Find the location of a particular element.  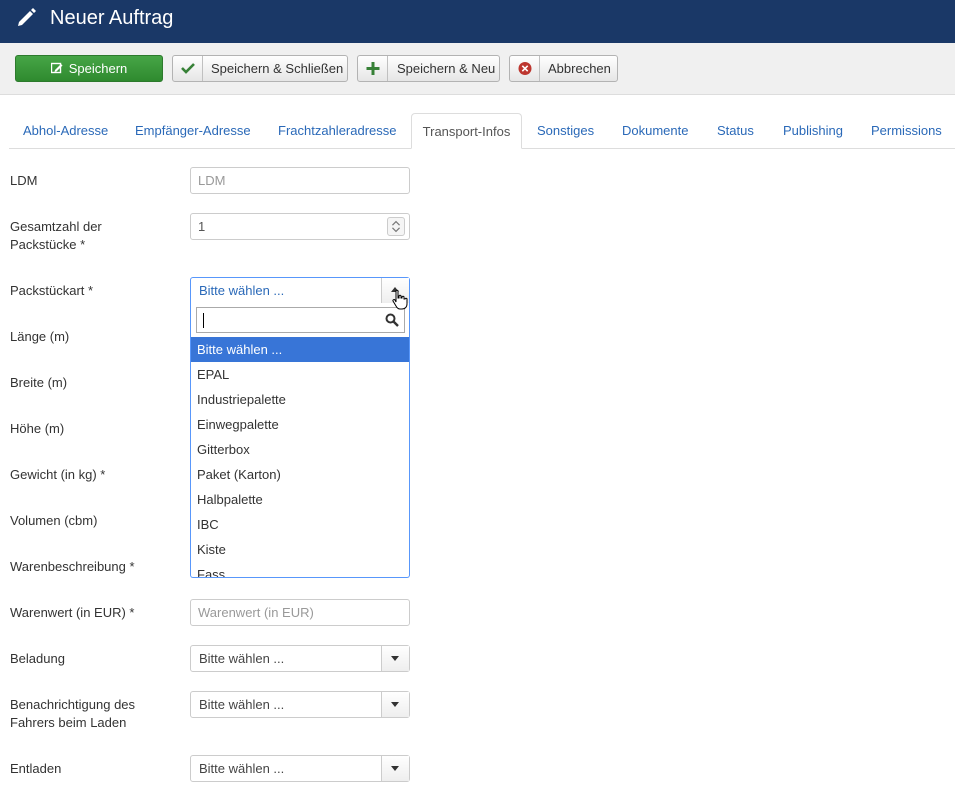

dropdown-option: Paket (Karton) is located at coordinates (300, 474).